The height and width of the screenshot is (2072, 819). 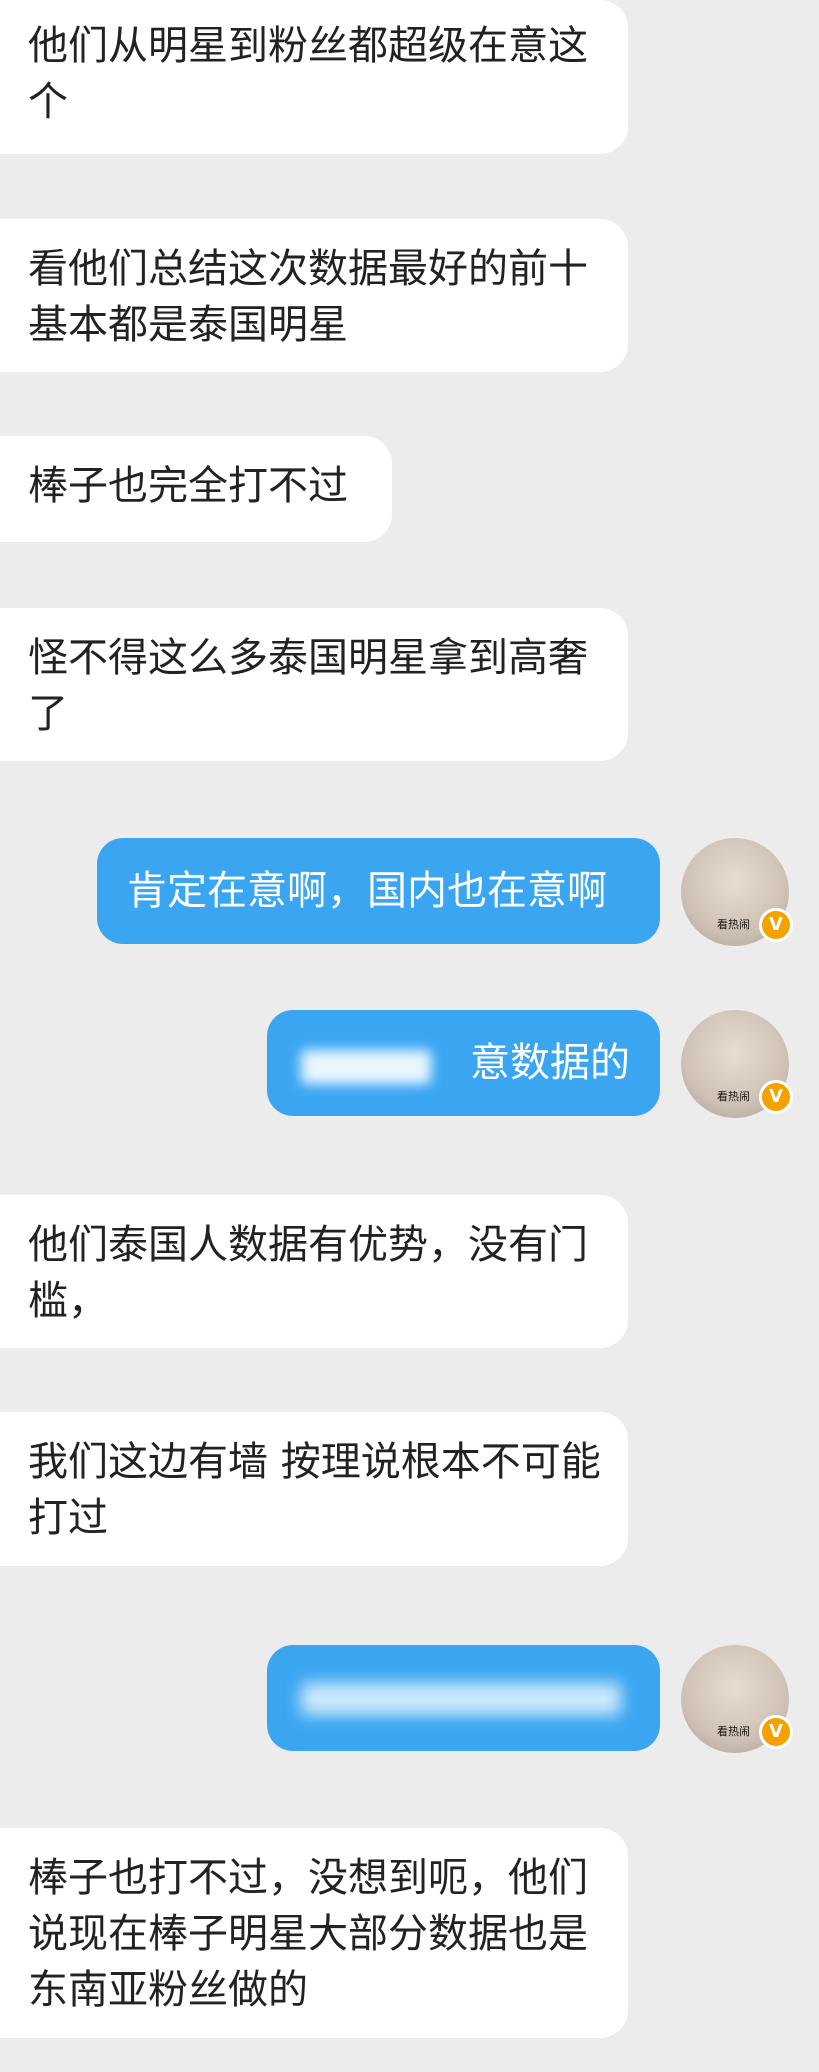 I want to click on message-bubble-incoming: 他们从明星到粉丝都超级在意这个, so click(x=314, y=77).